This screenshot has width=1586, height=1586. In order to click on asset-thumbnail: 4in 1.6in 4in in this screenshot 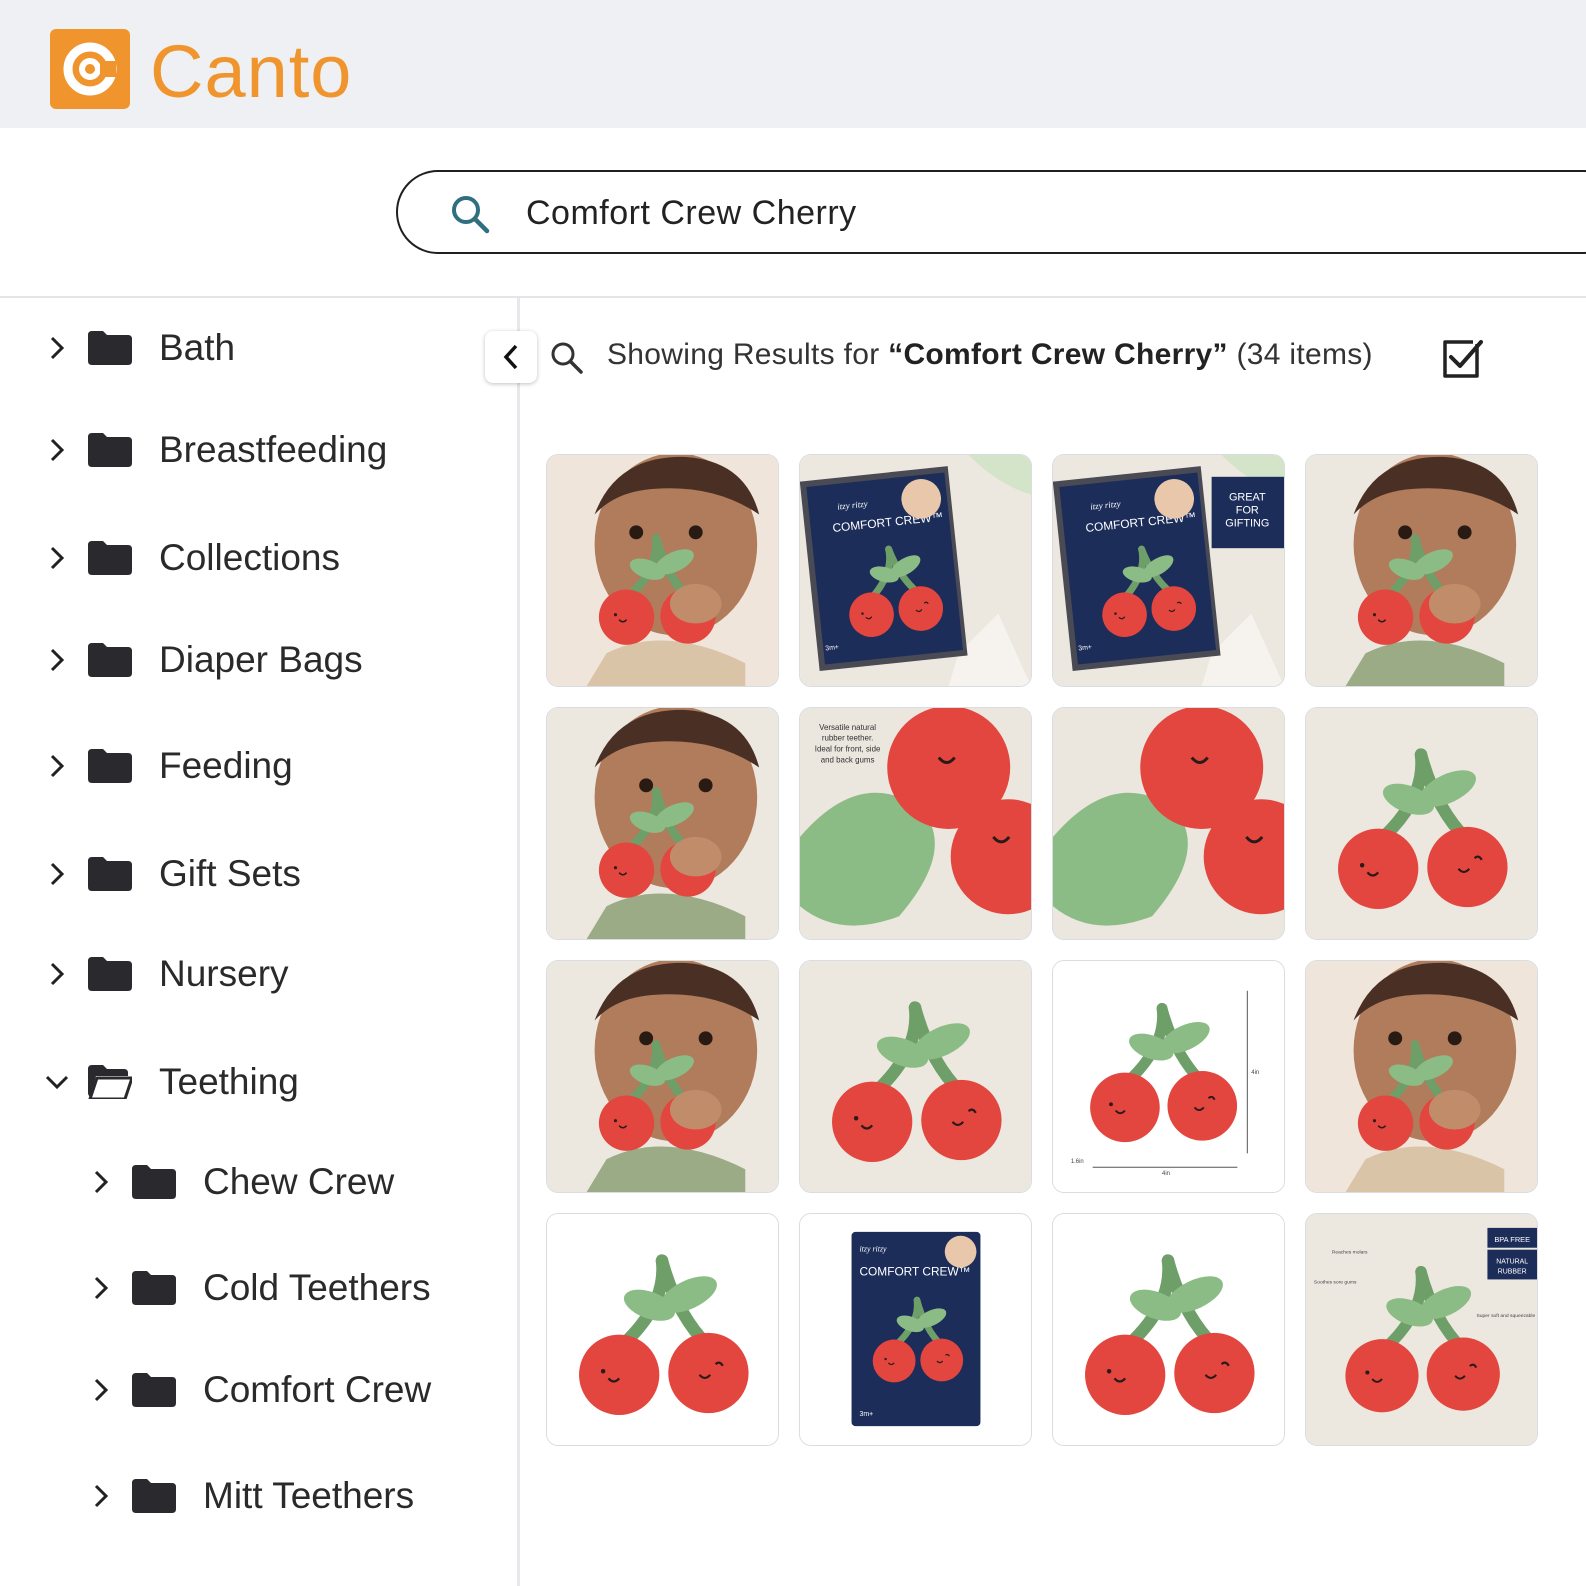, I will do `click(1168, 1076)`.